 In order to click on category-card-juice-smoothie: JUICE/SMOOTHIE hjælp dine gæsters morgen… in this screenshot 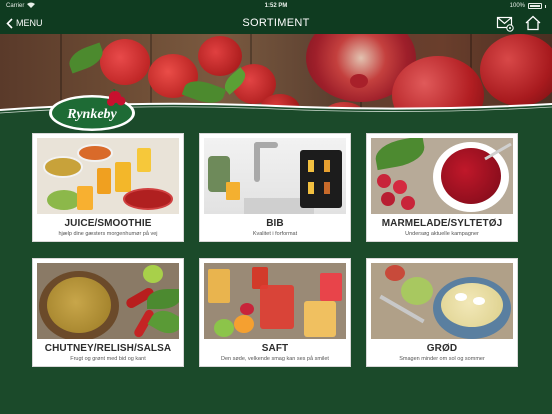, I will do `click(108, 187)`.